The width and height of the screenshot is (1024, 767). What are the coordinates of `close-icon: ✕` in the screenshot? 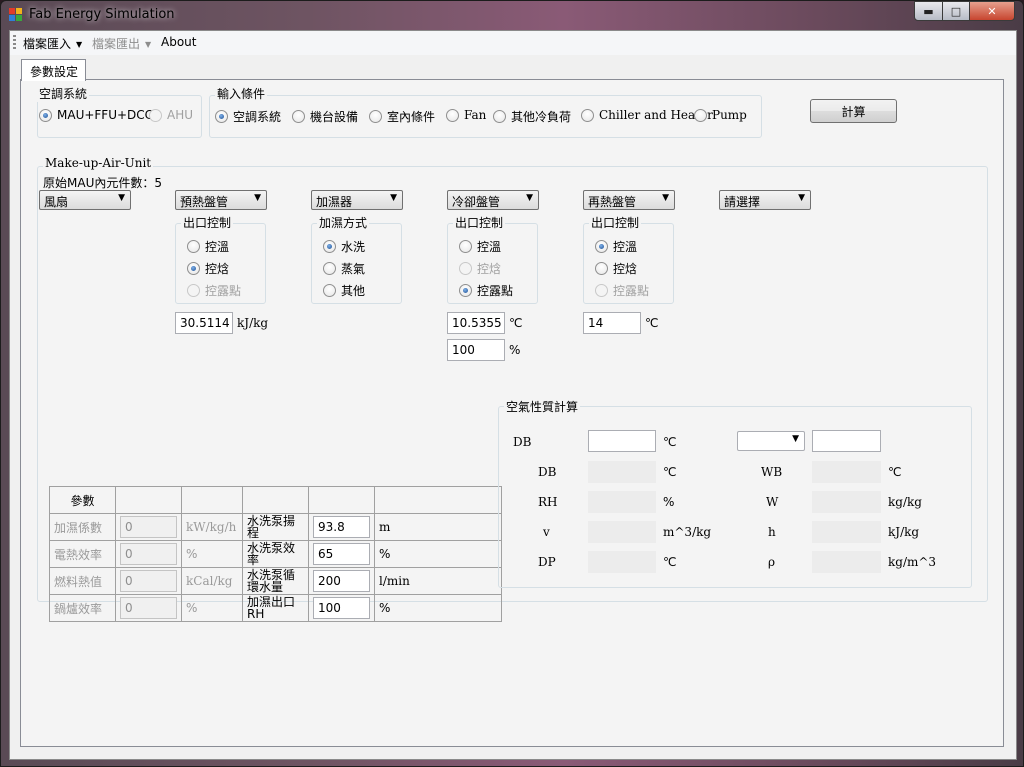 It's located at (992, 11).